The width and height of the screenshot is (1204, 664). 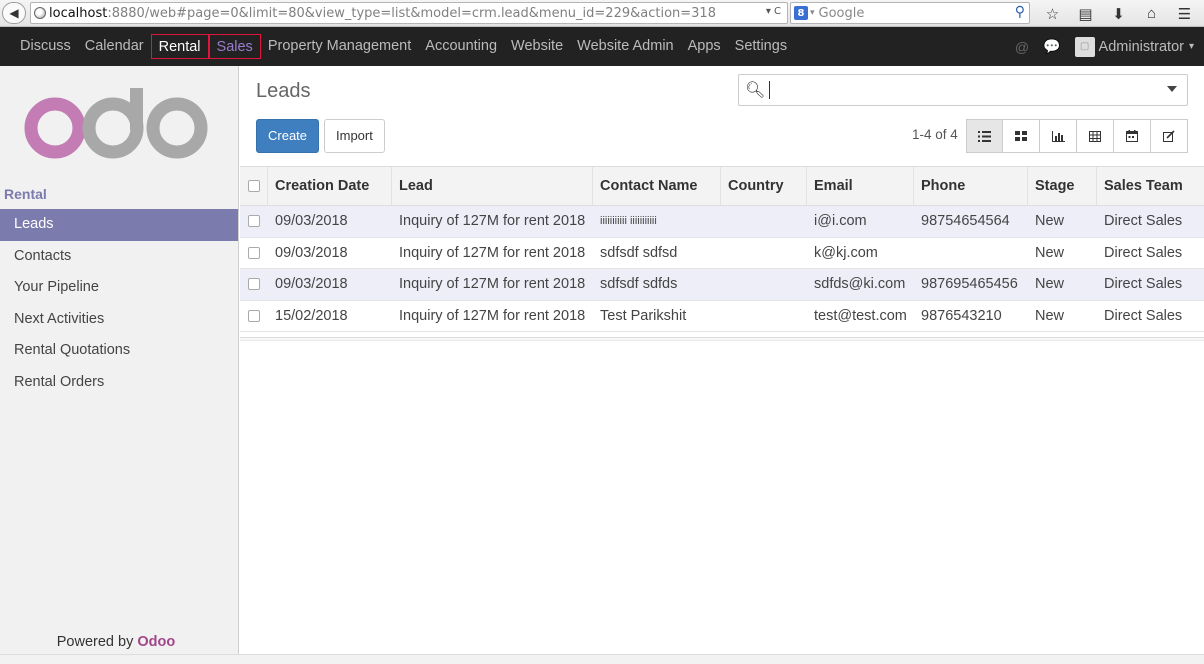 What do you see at coordinates (156, 642) in the screenshot?
I see `powered-by-link: Odoo` at bounding box center [156, 642].